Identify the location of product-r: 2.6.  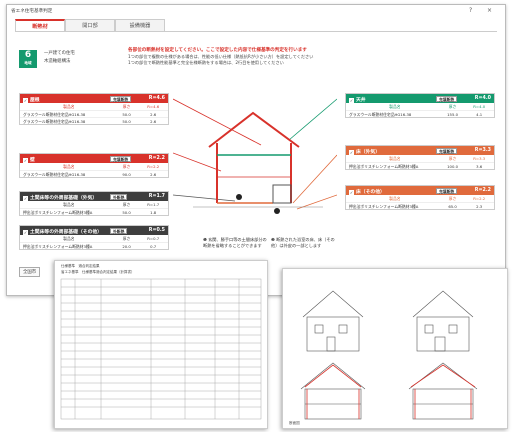
(153, 121).